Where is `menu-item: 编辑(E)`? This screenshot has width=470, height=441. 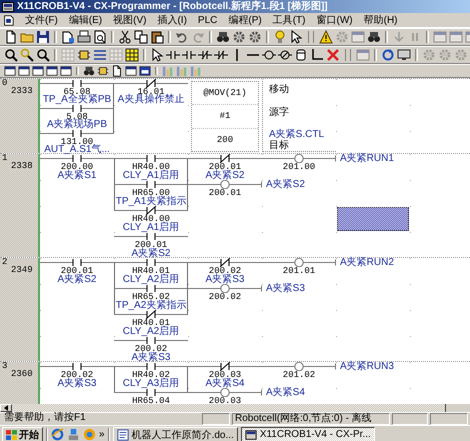 menu-item: 编辑(E) is located at coordinates (85, 20).